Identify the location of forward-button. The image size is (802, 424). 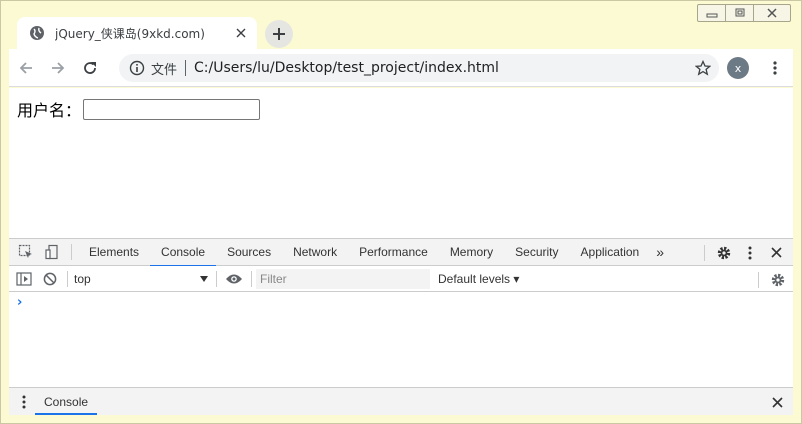
(58, 68).